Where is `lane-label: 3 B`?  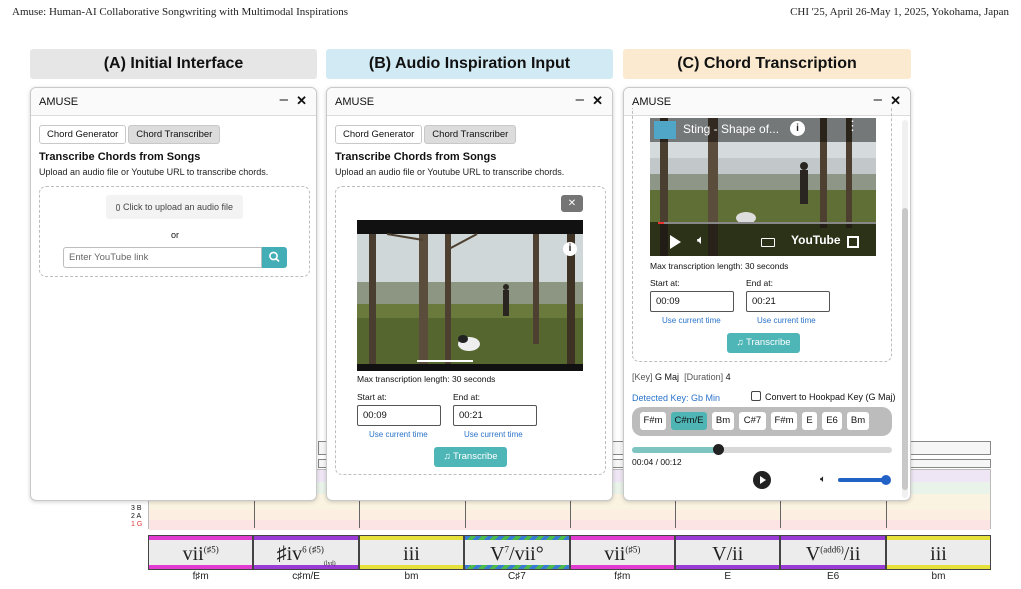
lane-label: 3 B is located at coordinates (136, 508).